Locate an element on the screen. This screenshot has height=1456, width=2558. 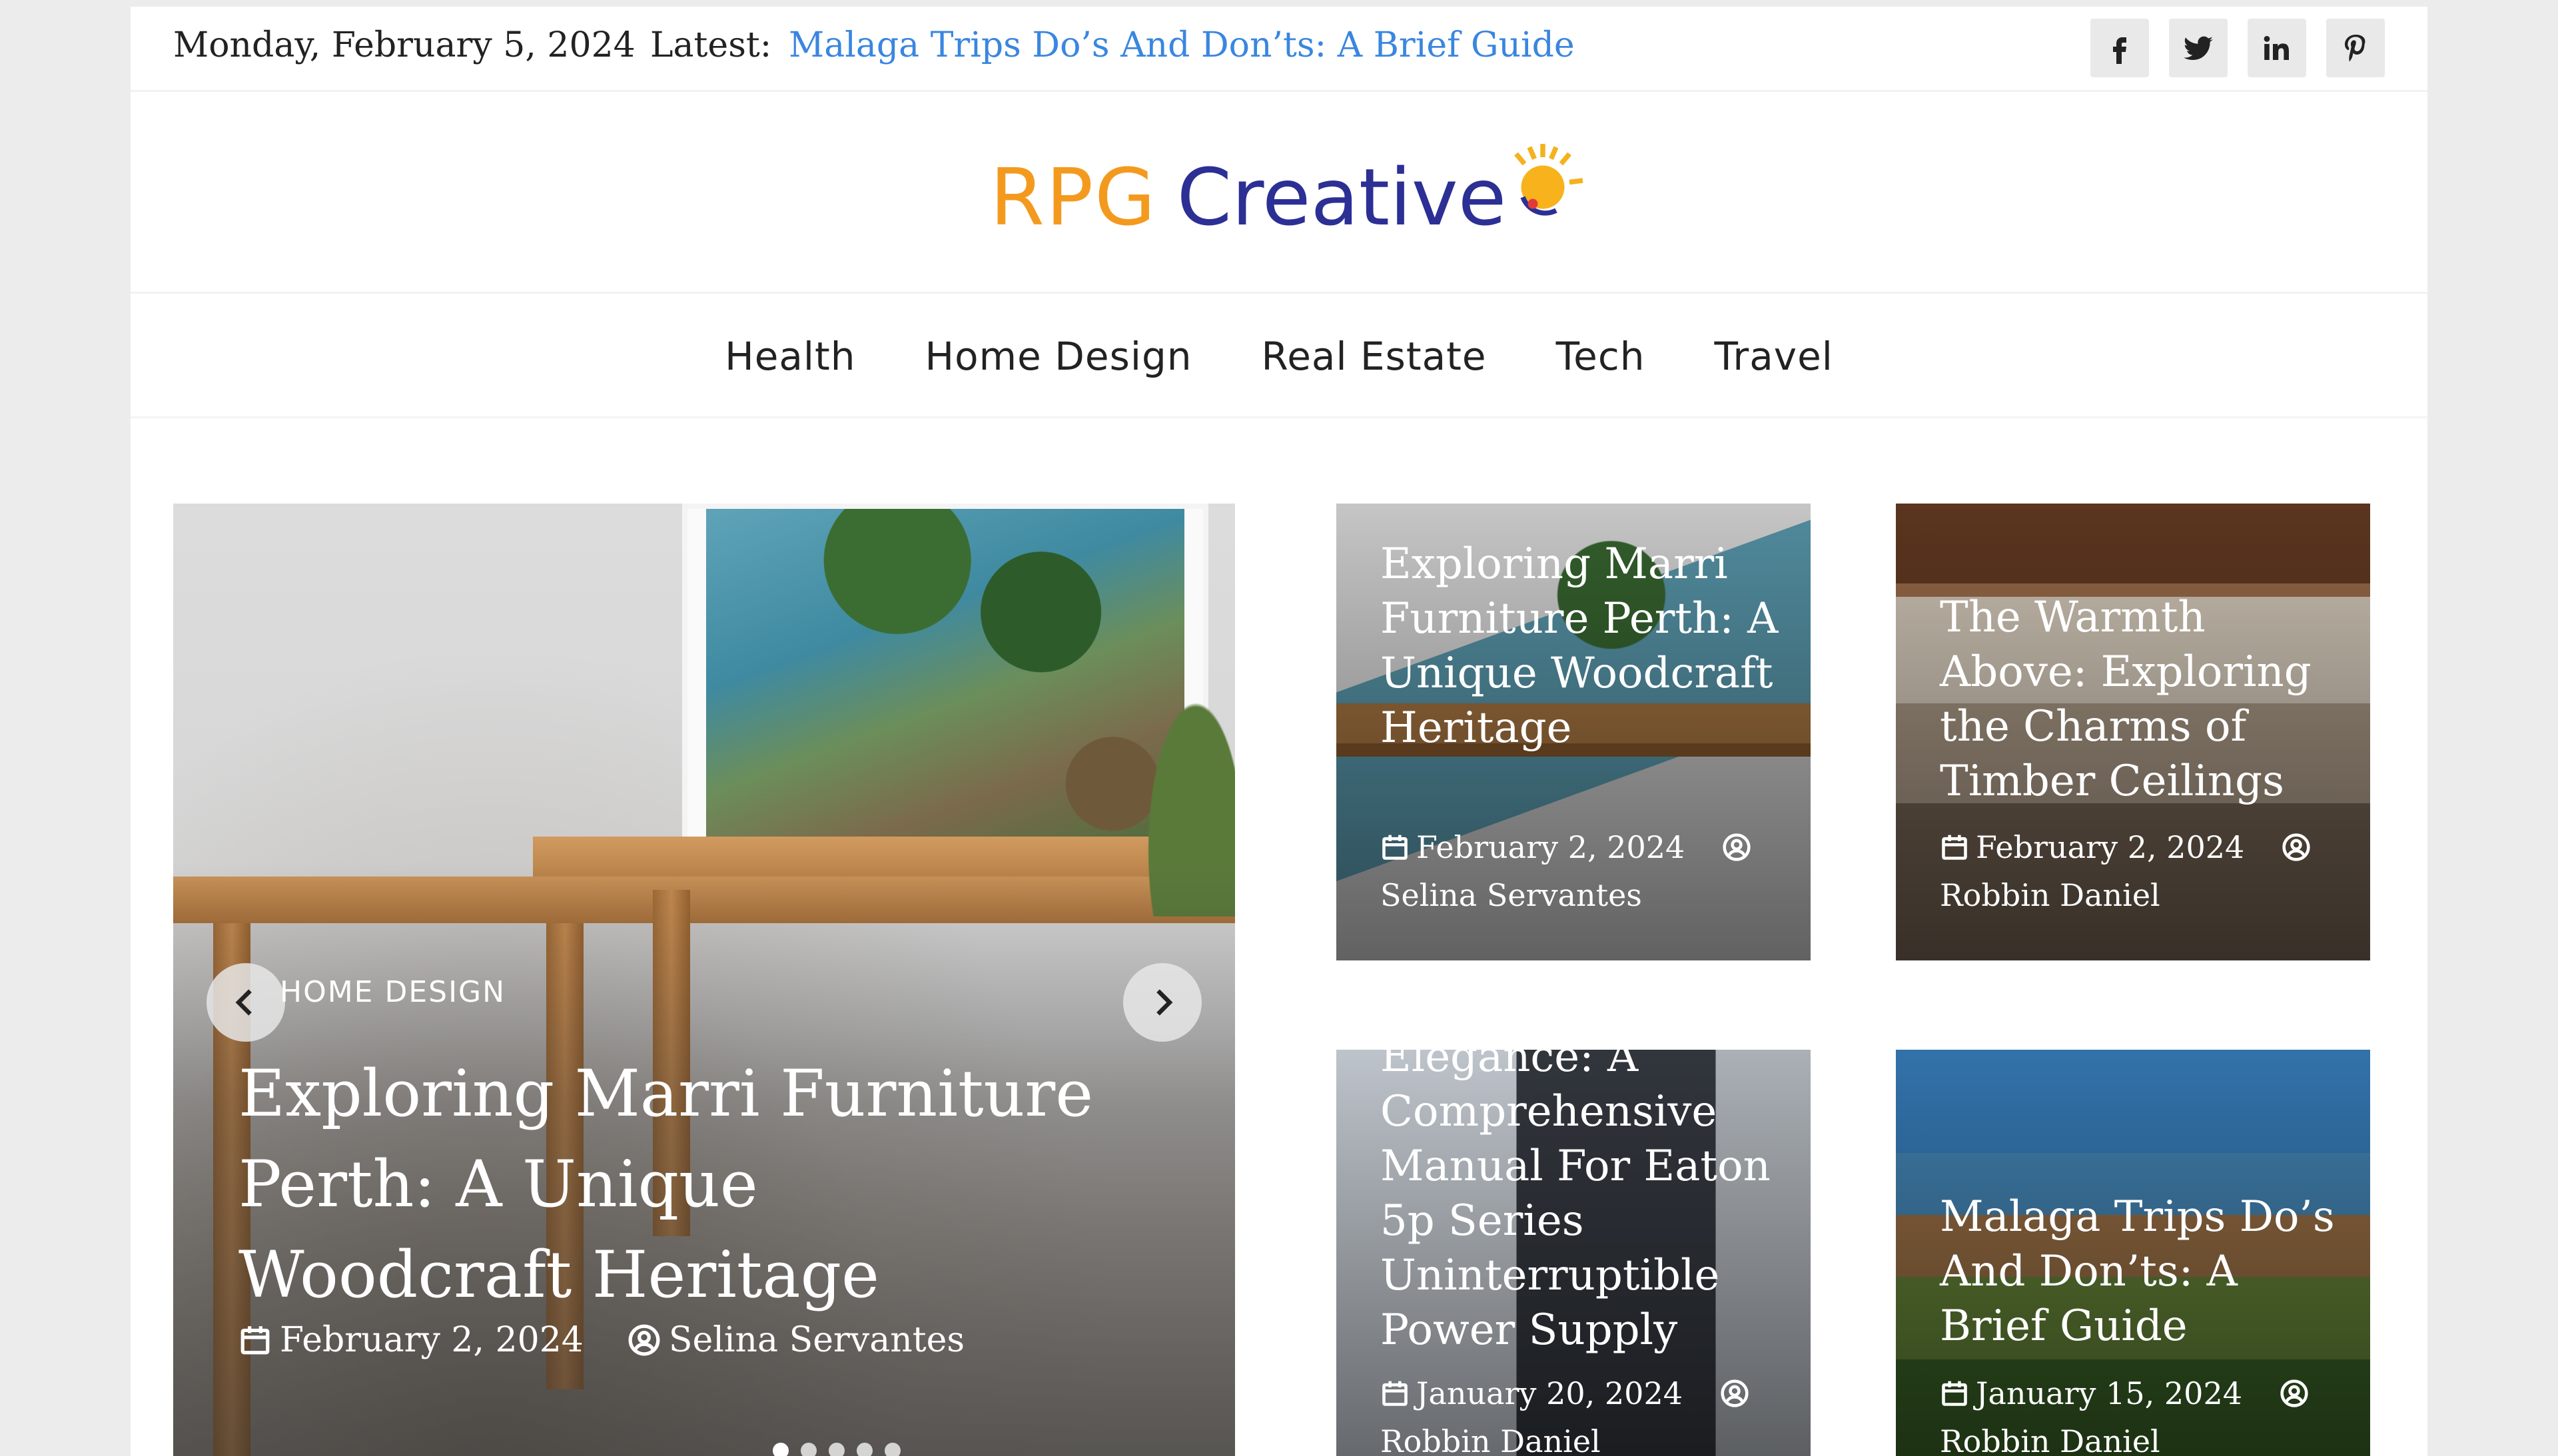
slider-prev-button is located at coordinates (246, 1002).